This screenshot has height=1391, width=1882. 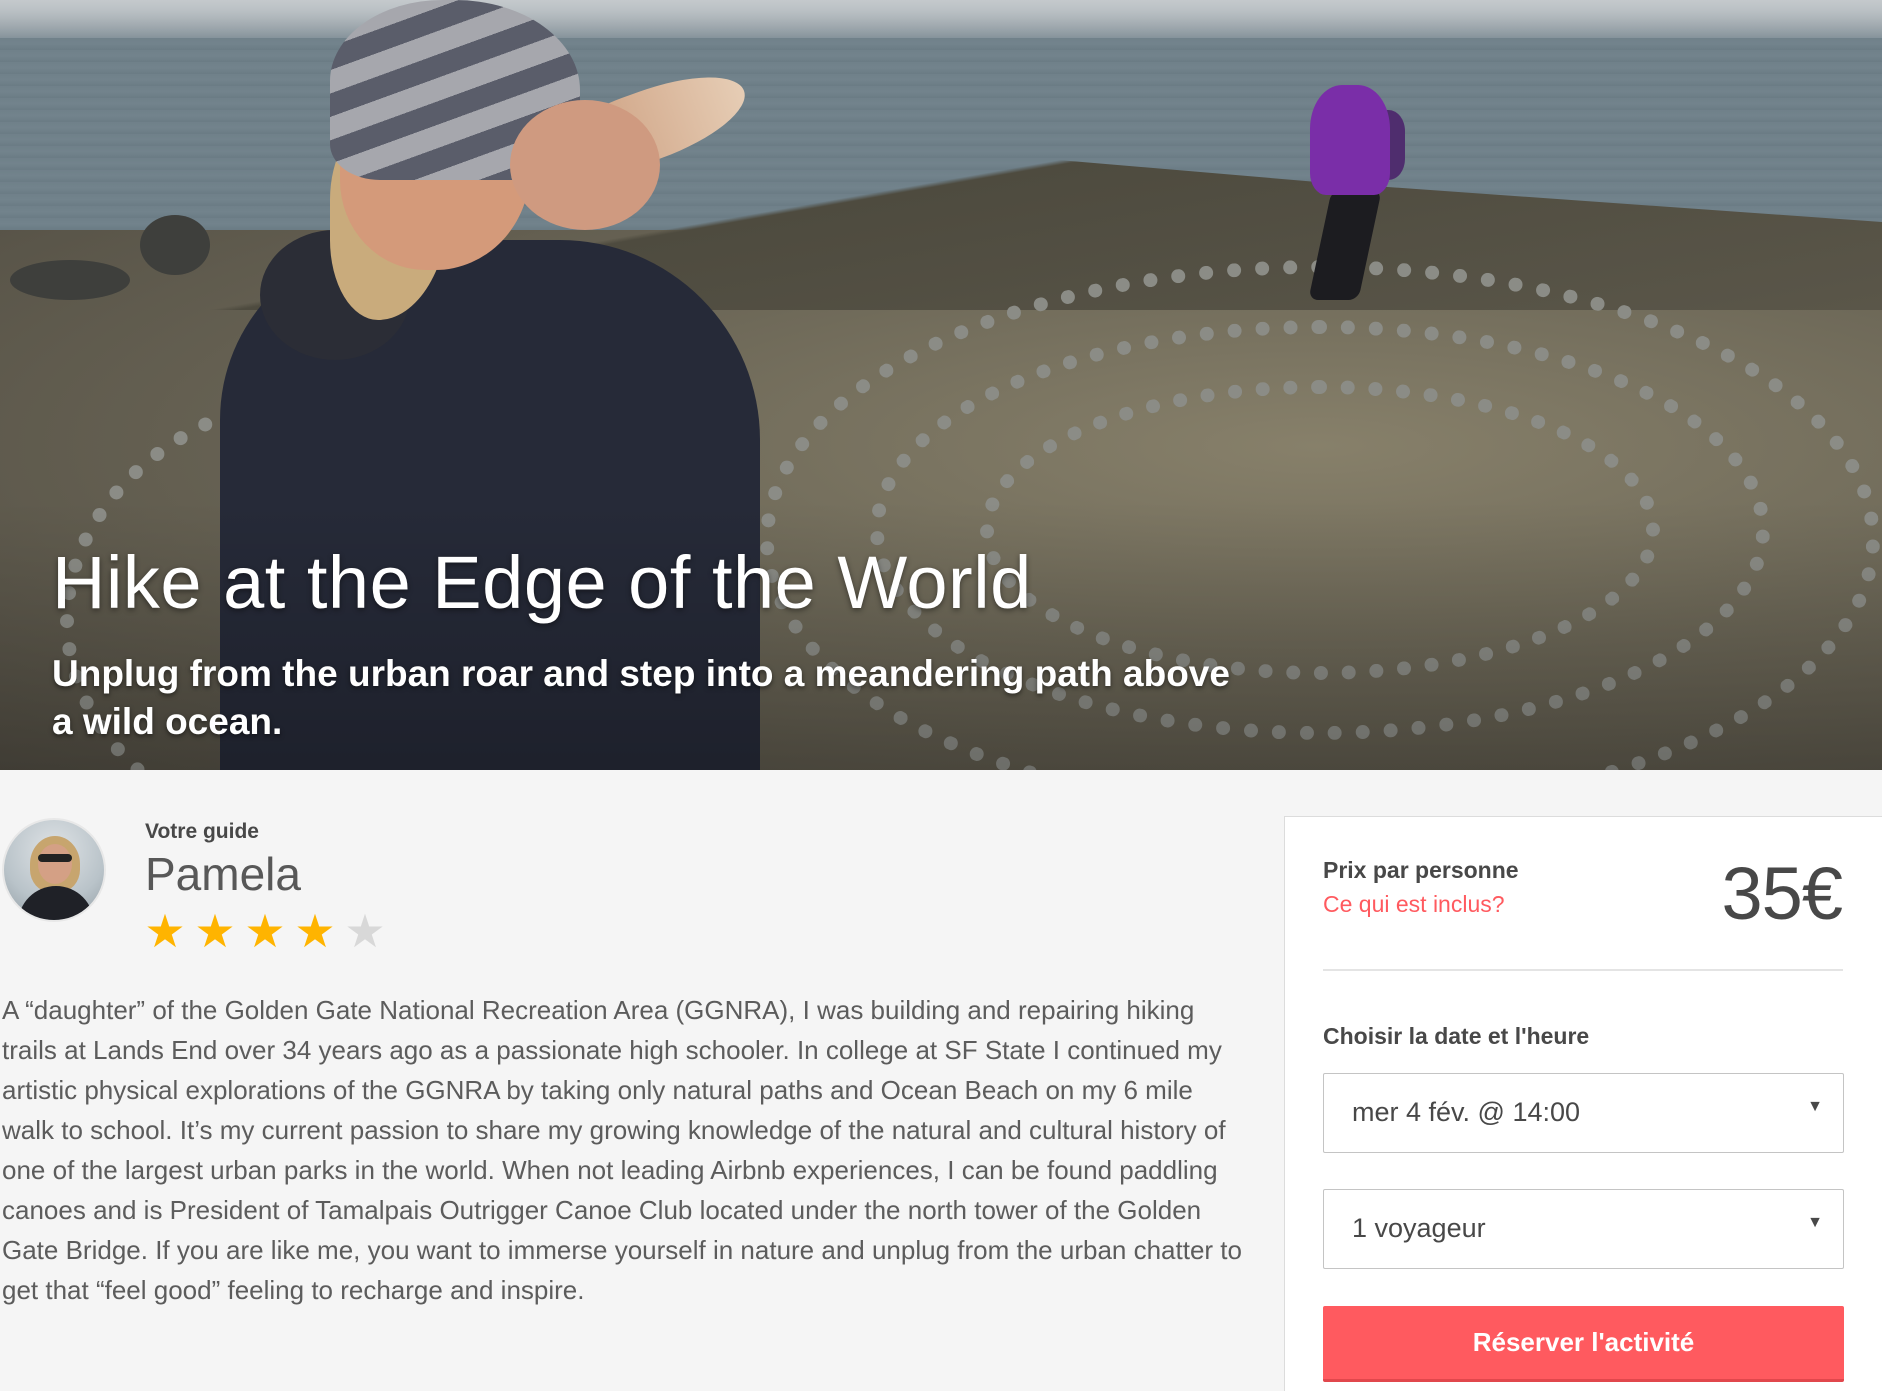 I want to click on star-empty-icon: ★, so click(x=365, y=931).